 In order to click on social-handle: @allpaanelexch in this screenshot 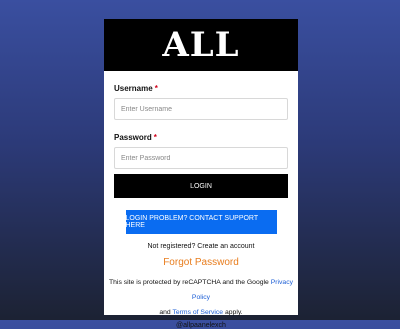, I will do `click(201, 325)`.